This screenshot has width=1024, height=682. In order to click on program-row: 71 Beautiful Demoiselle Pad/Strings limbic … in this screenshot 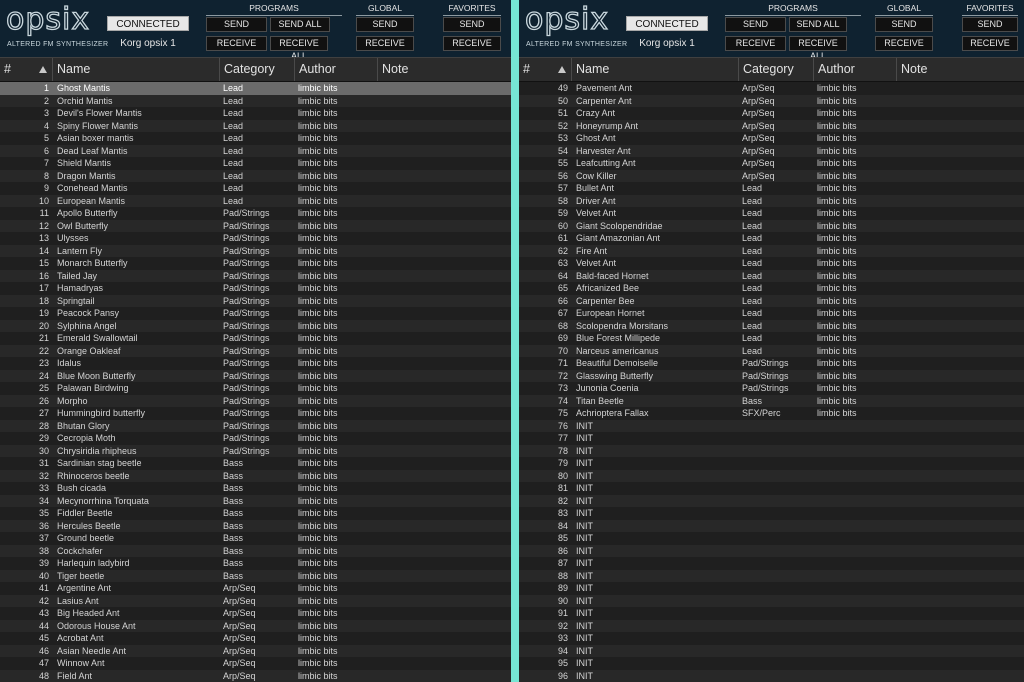, I will do `click(771, 363)`.